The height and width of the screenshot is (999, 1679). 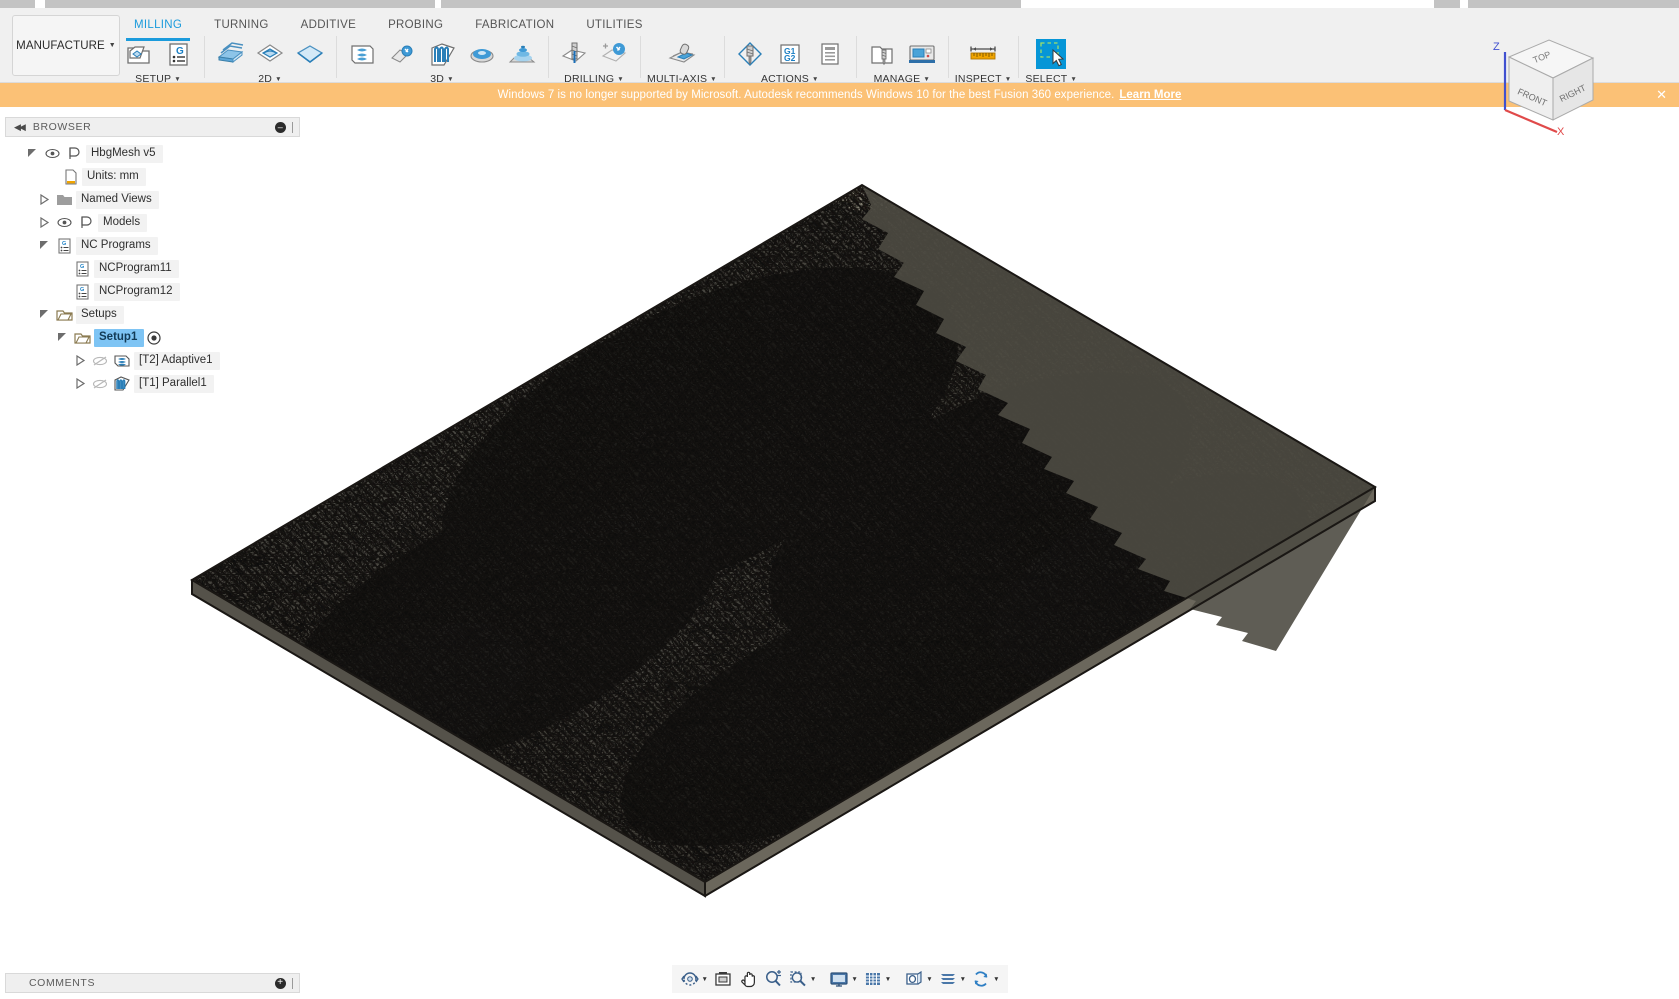 What do you see at coordinates (614, 54) in the screenshot?
I see `bore-icon` at bounding box center [614, 54].